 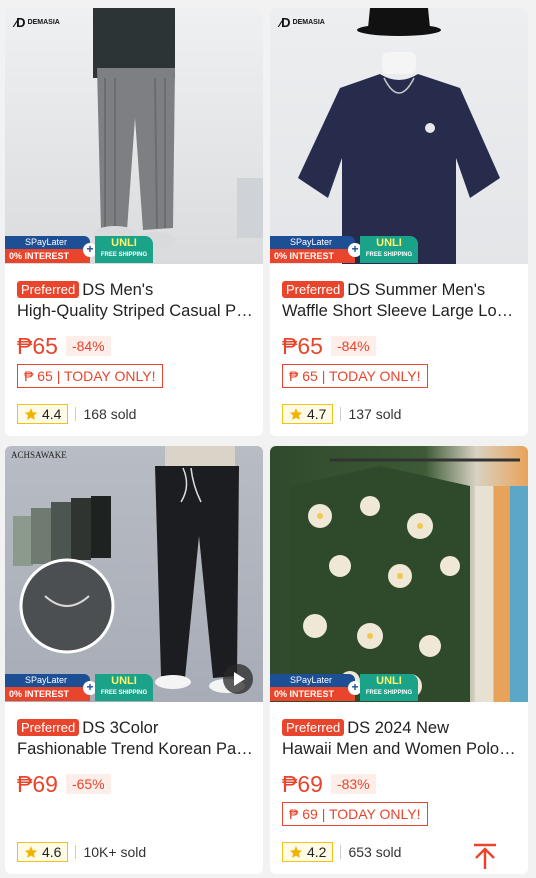 What do you see at coordinates (416, 290) in the screenshot?
I see `title-line-1: DS Summer Men's` at bounding box center [416, 290].